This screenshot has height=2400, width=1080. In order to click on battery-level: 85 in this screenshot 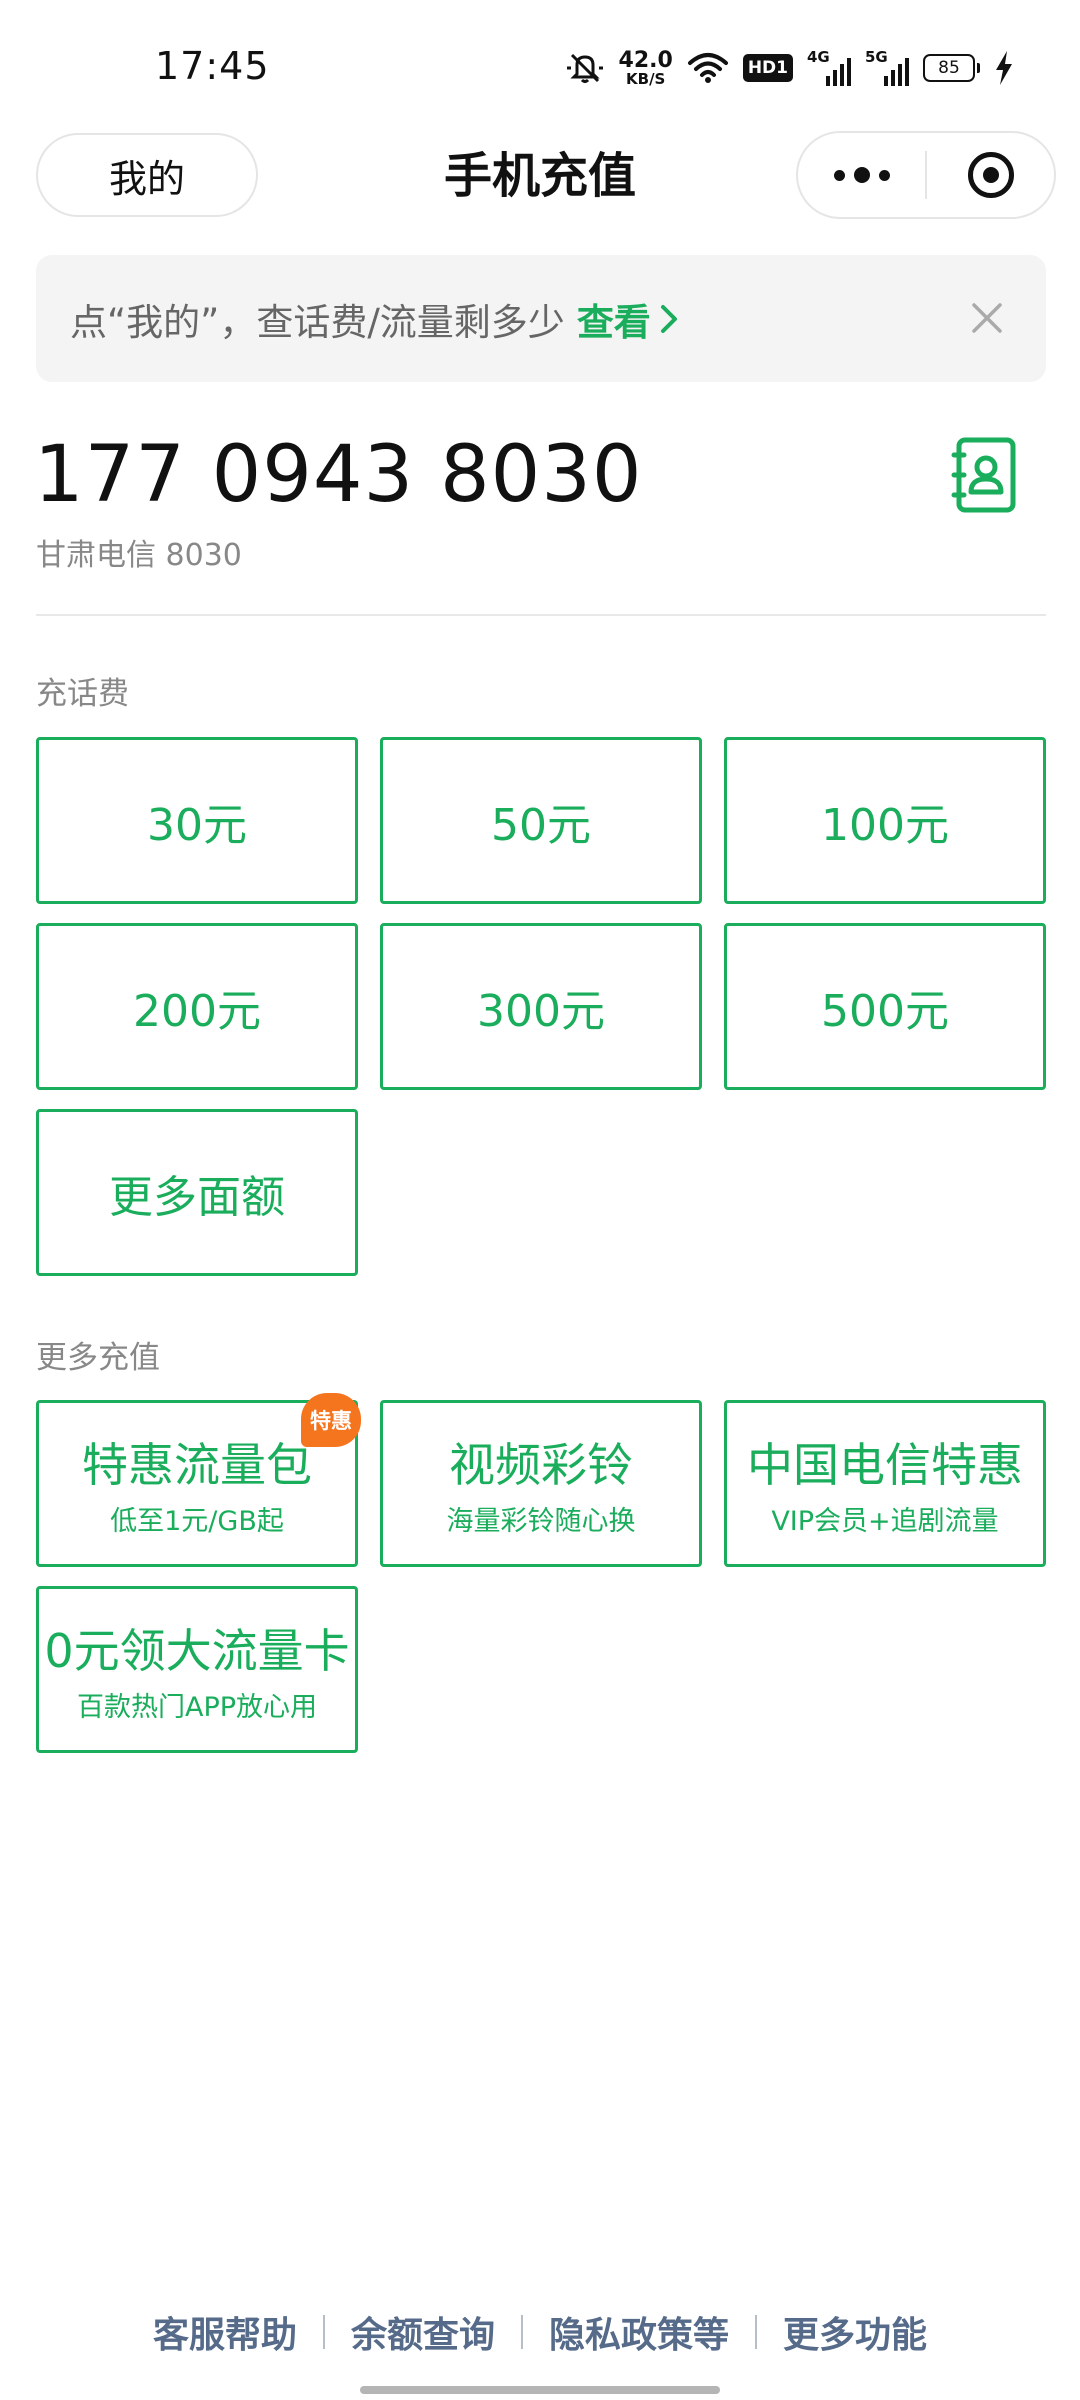, I will do `click(949, 68)`.